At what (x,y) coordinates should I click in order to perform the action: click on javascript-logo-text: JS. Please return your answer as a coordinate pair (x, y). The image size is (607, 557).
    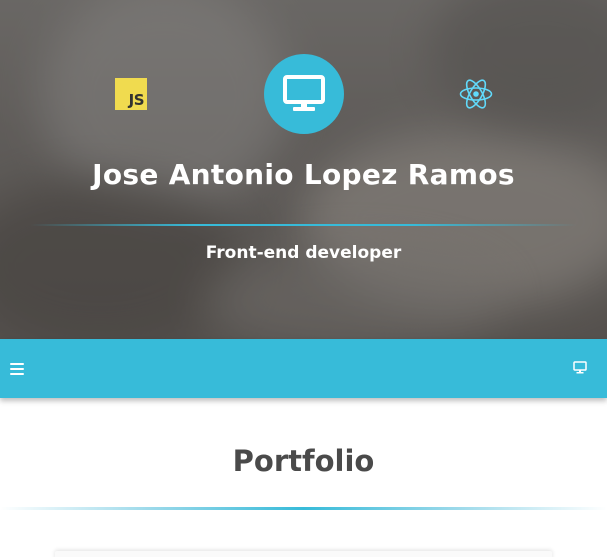
    Looking at the image, I should click on (136, 100).